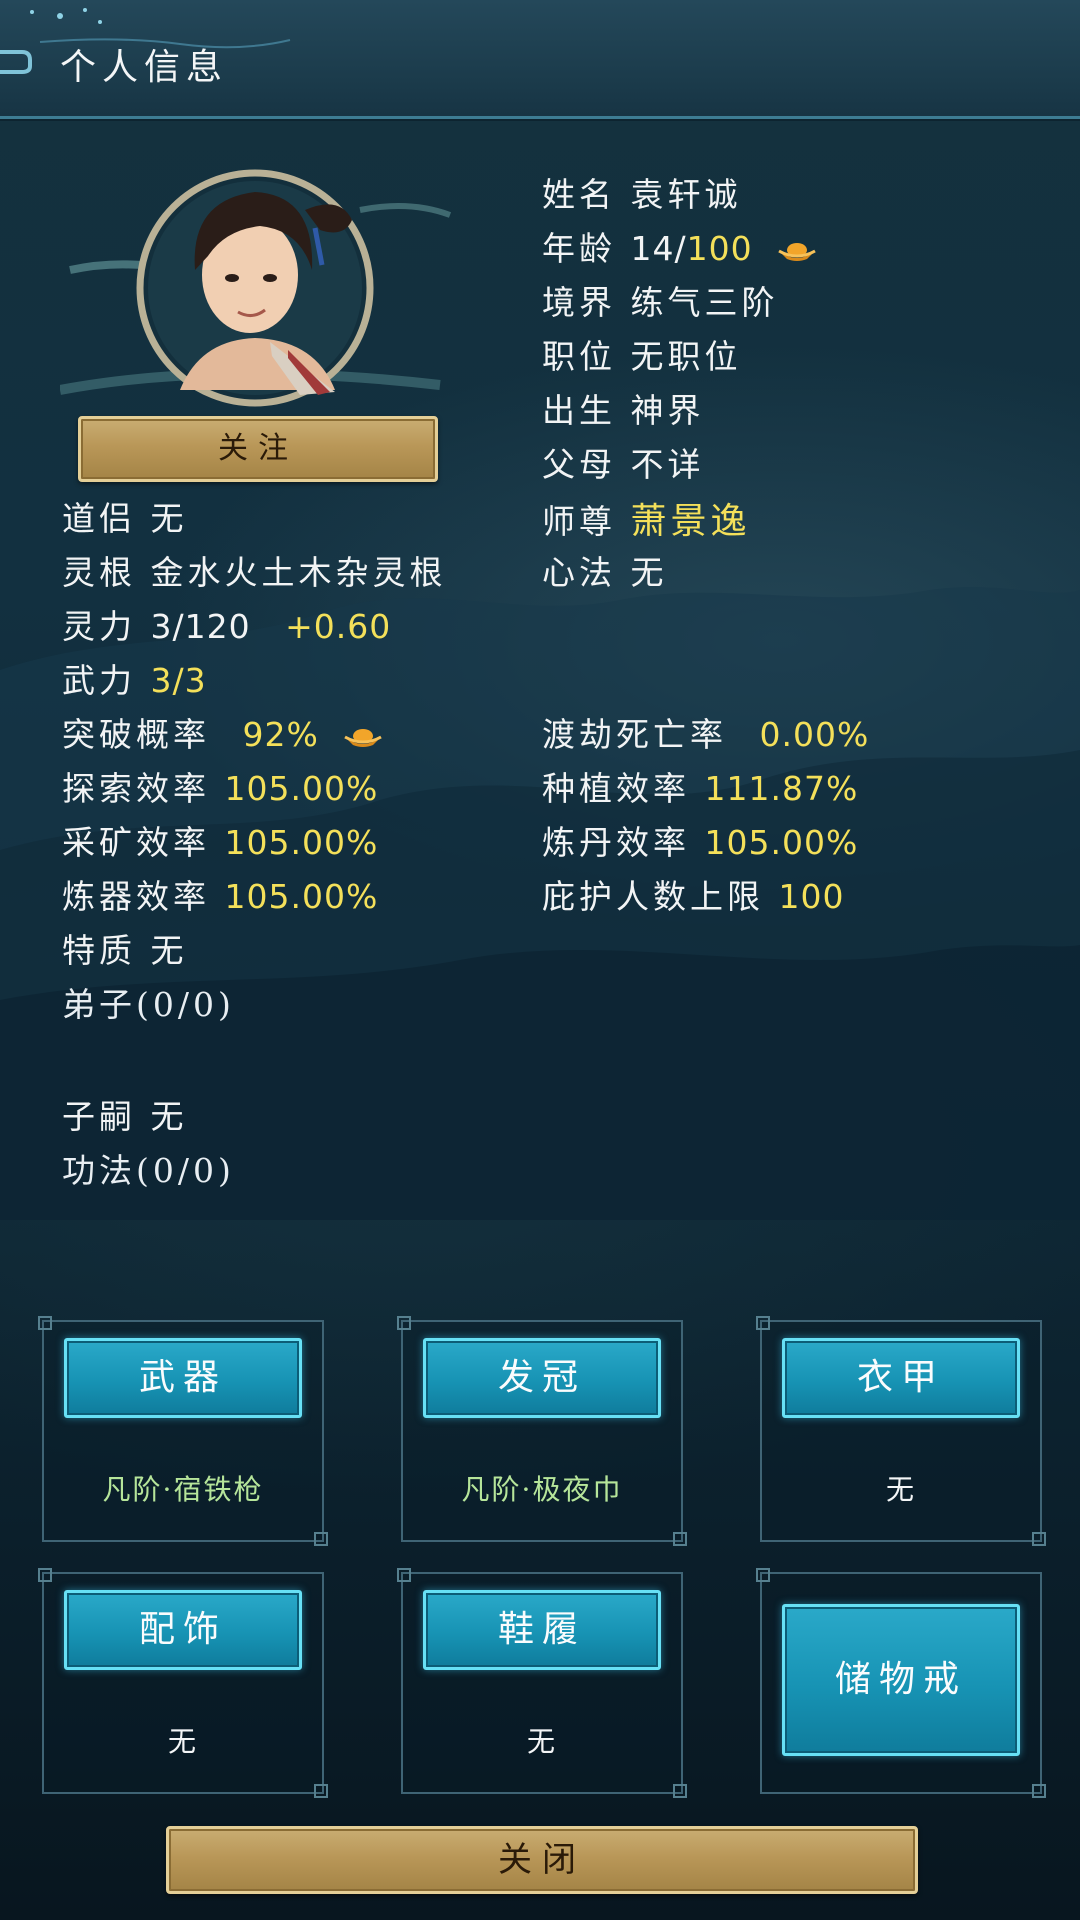 The image size is (1080, 1920). Describe the element at coordinates (540, 59) in the screenshot. I see `header-bar: 个人信息` at that location.